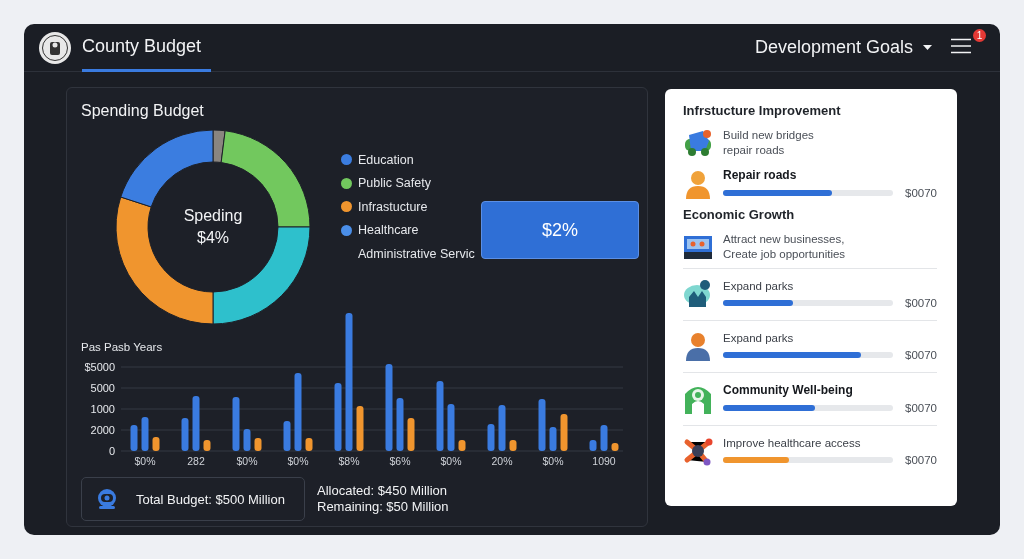 This screenshot has width=1024, height=559. What do you see at coordinates (768, 135) in the screenshot?
I see `goal-text: Build new bridges` at bounding box center [768, 135].